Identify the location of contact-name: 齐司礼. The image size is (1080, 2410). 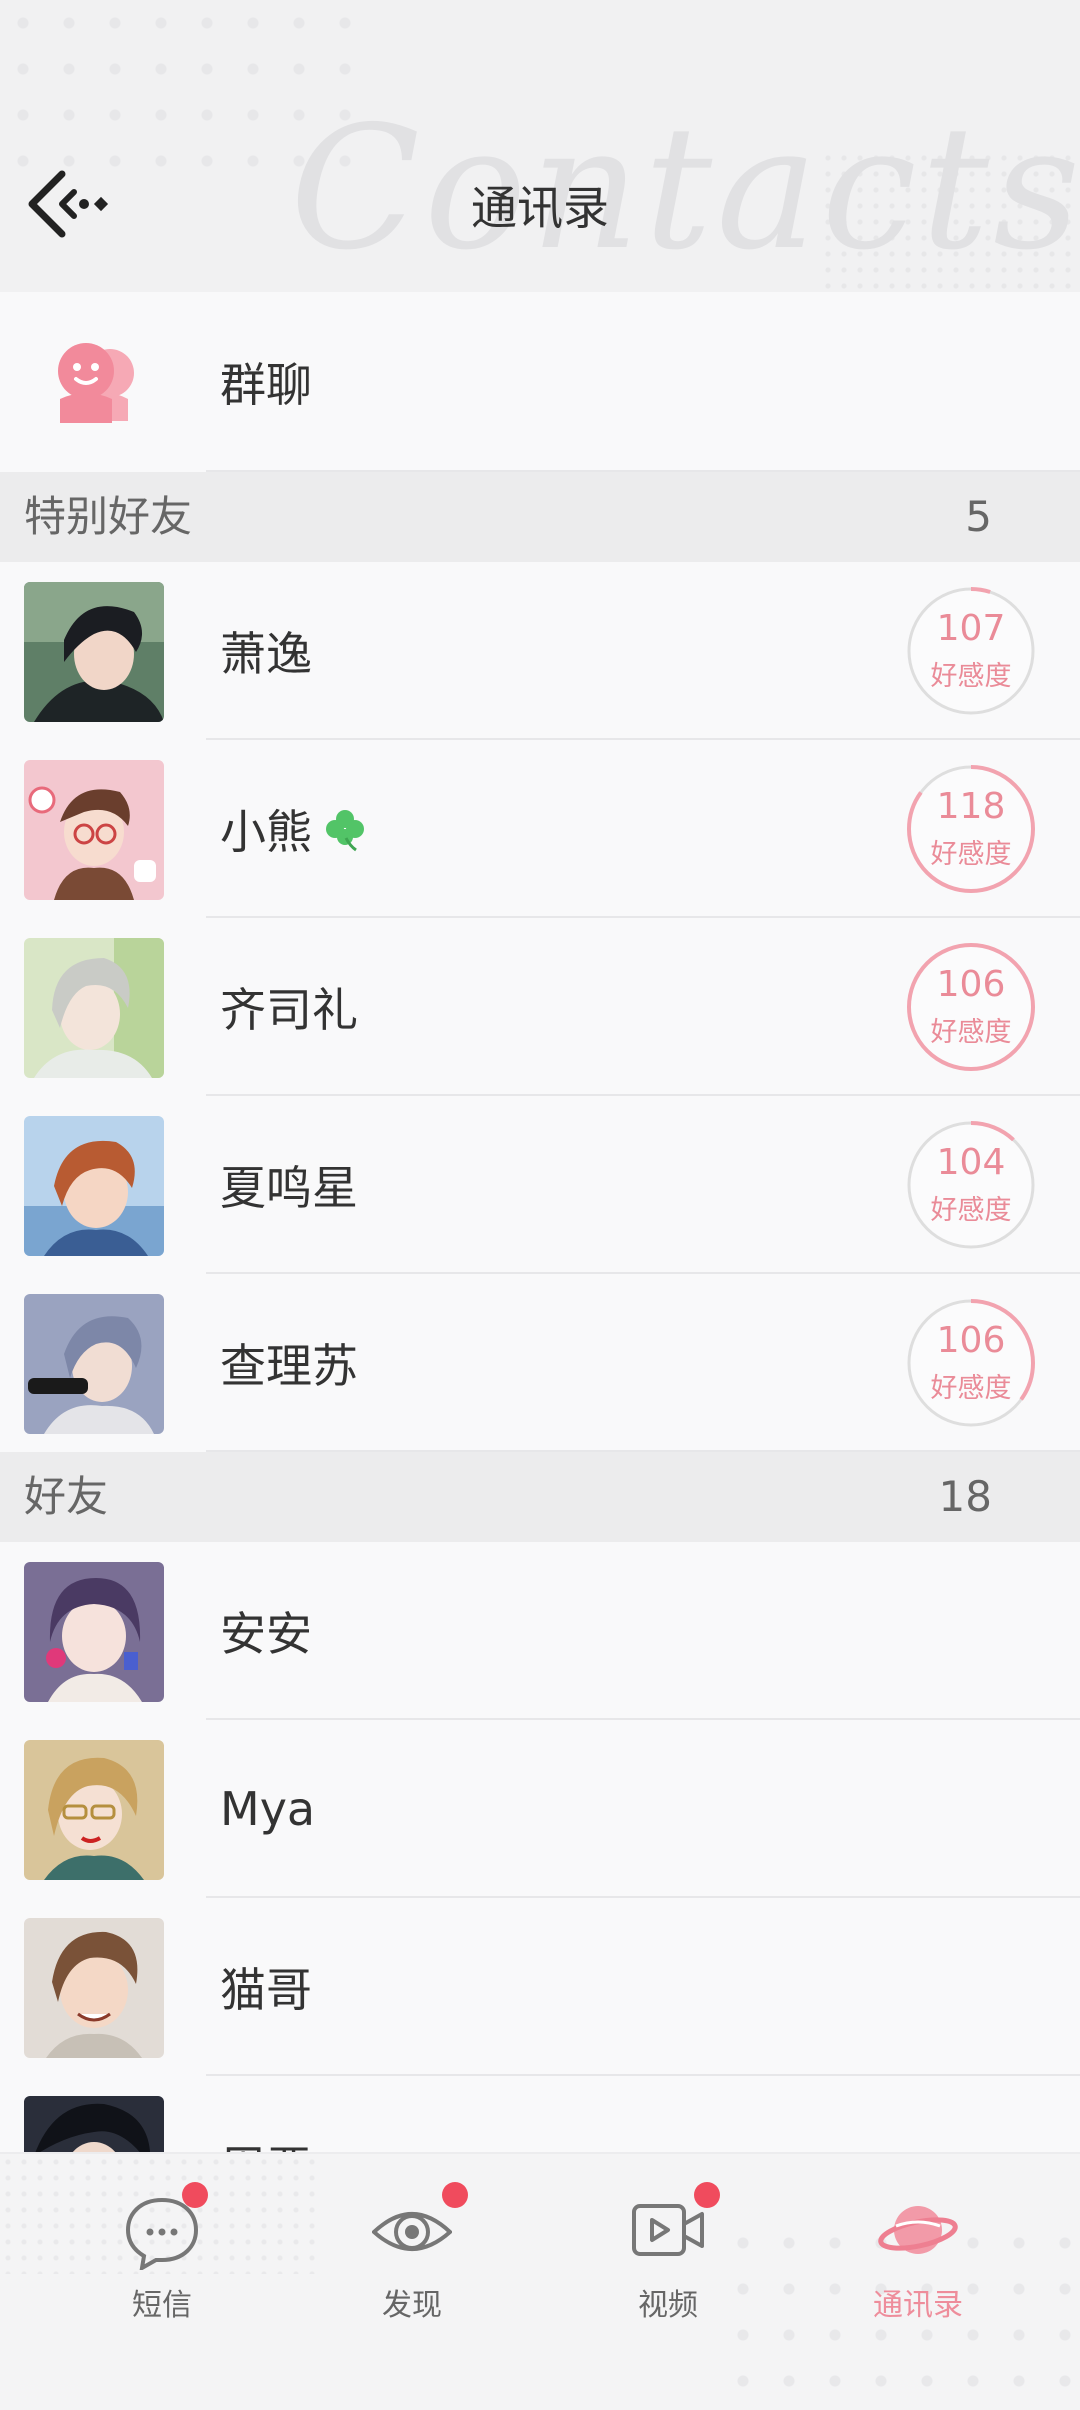
(289, 1010).